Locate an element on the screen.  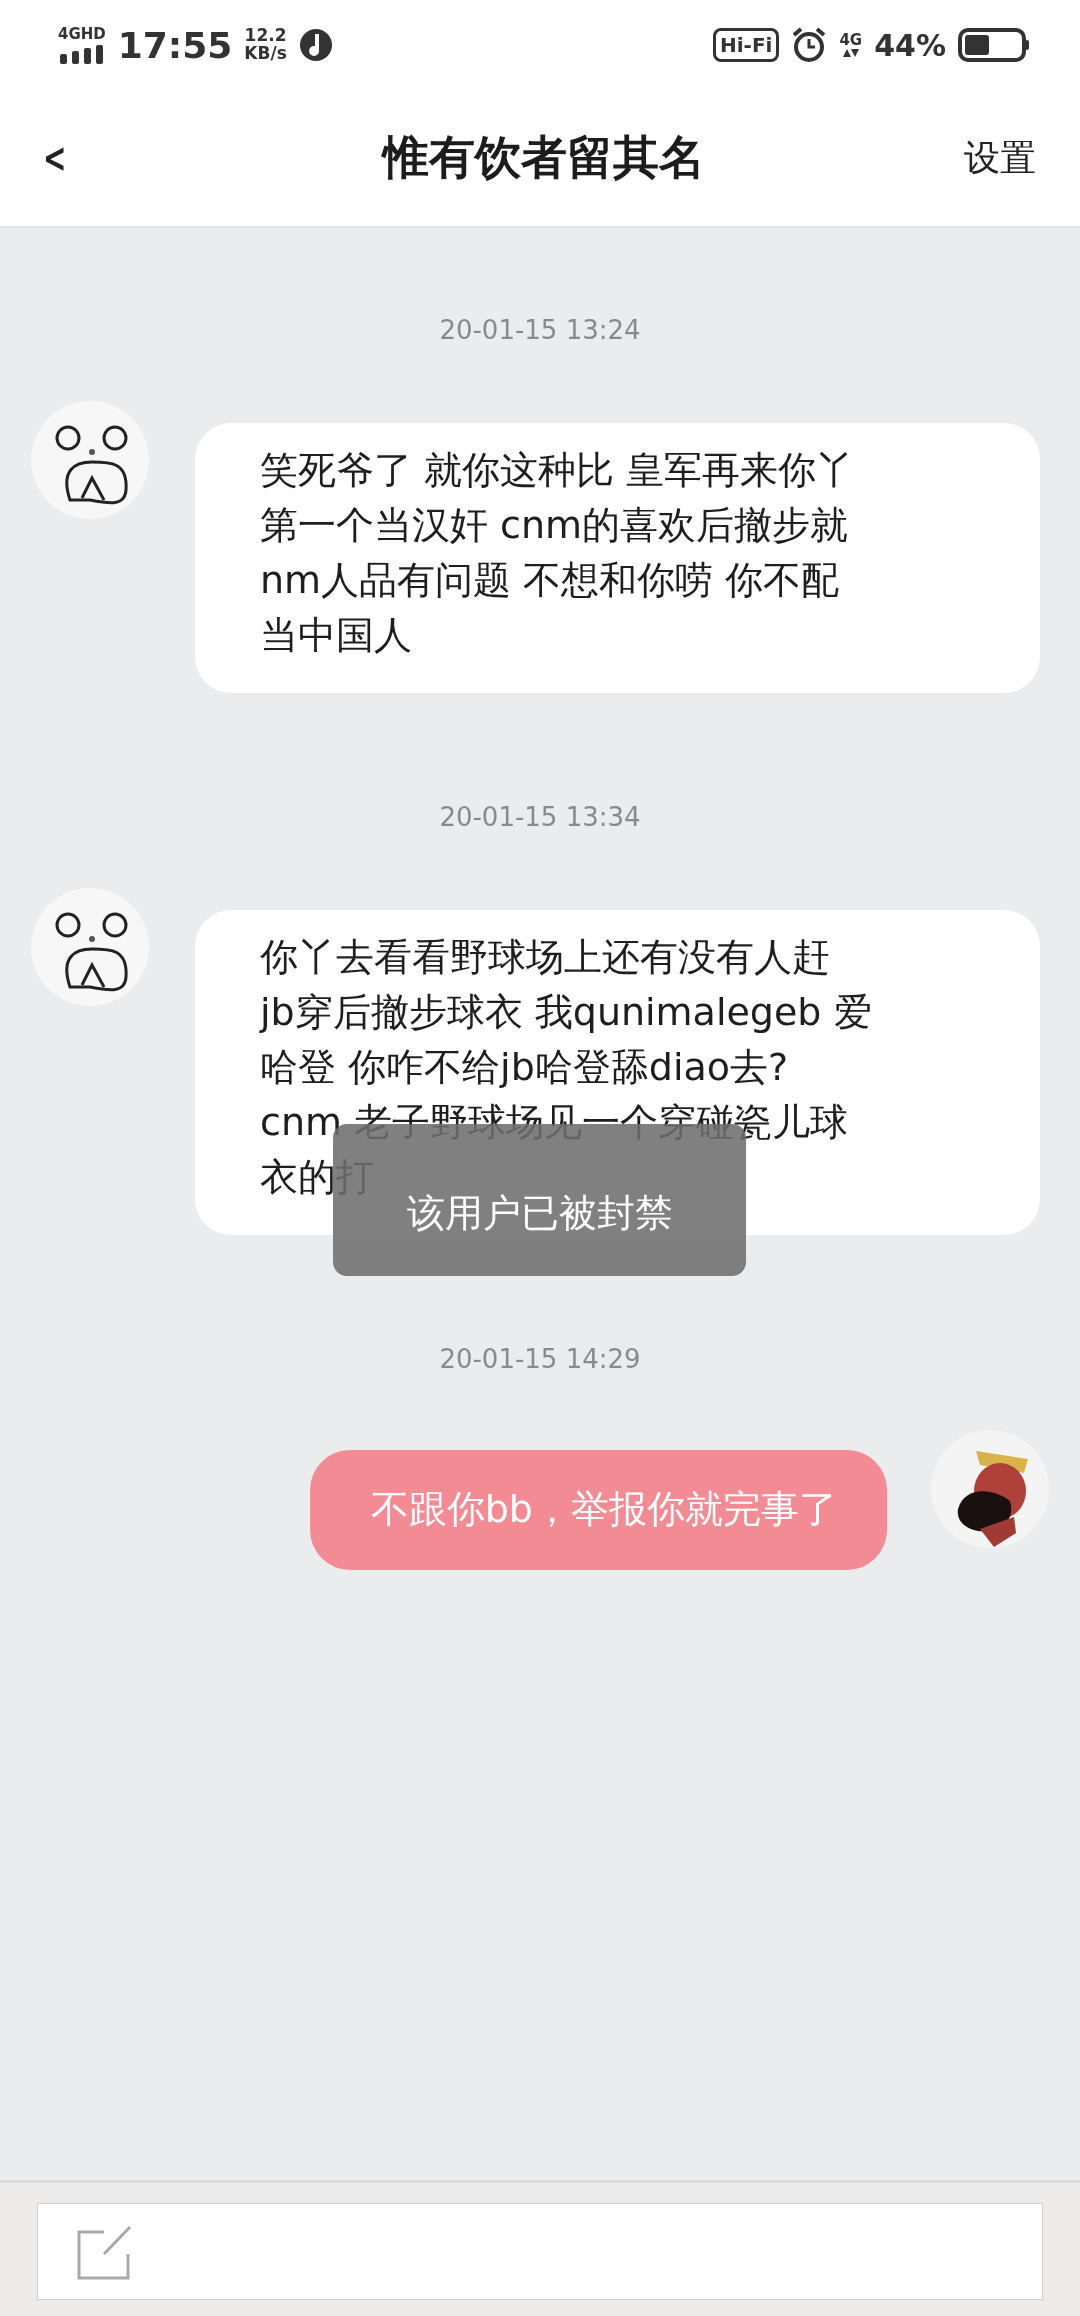
speed-value: 12.2 is located at coordinates (265, 36).